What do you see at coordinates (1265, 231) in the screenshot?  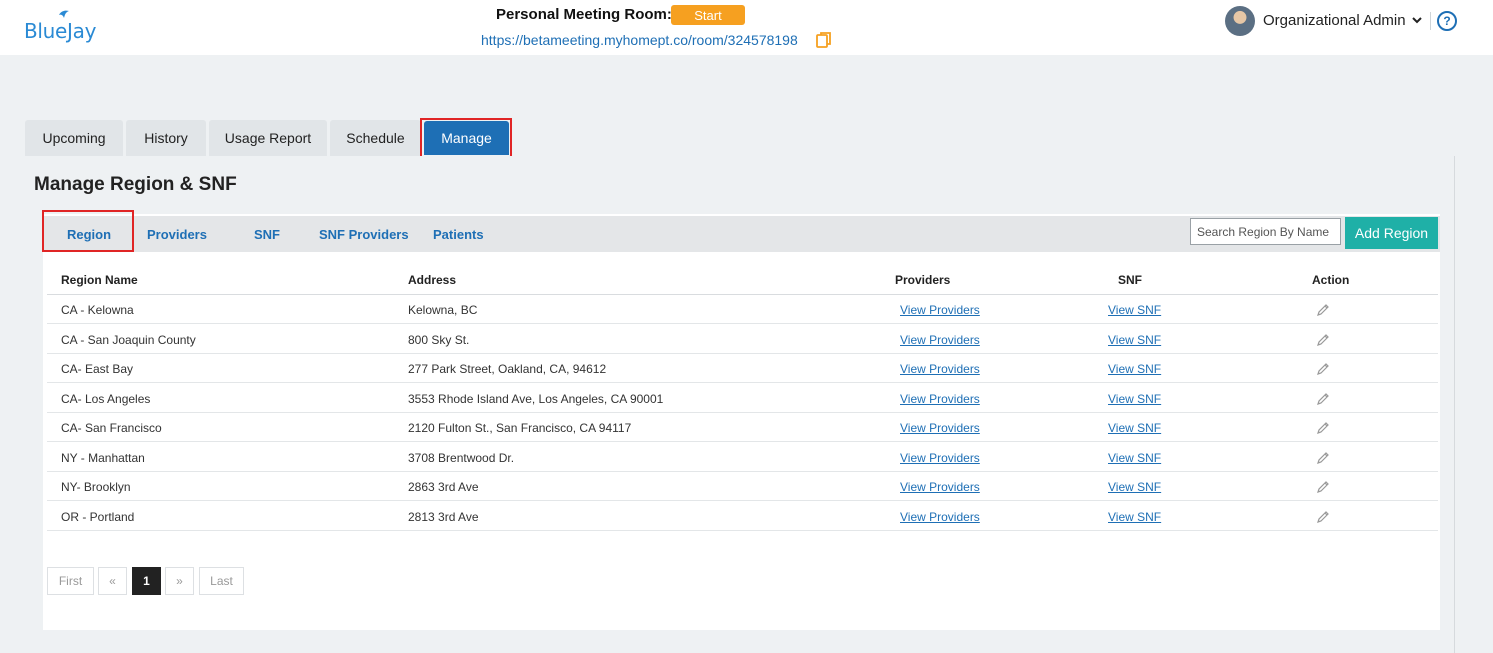 I see `search-region-input` at bounding box center [1265, 231].